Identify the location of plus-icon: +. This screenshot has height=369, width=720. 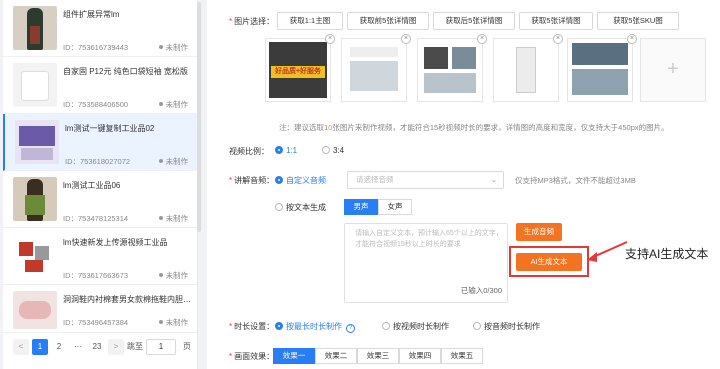
(673, 69).